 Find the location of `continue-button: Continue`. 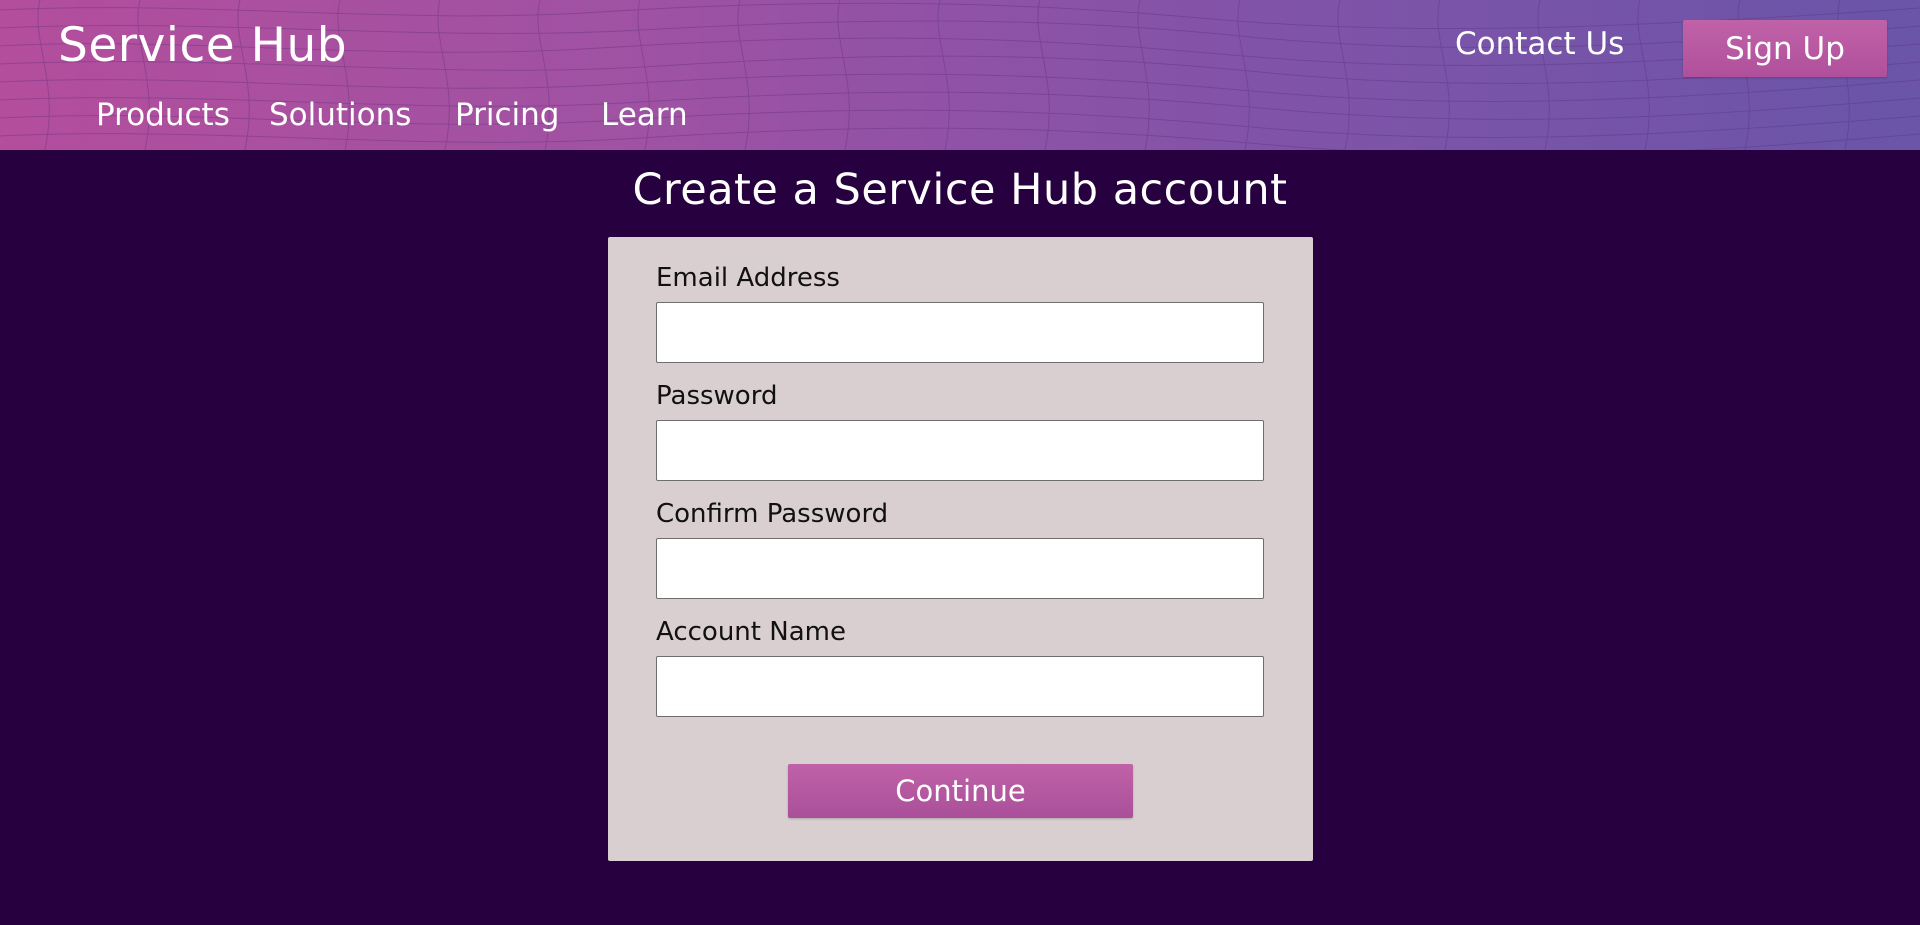

continue-button: Continue is located at coordinates (960, 791).